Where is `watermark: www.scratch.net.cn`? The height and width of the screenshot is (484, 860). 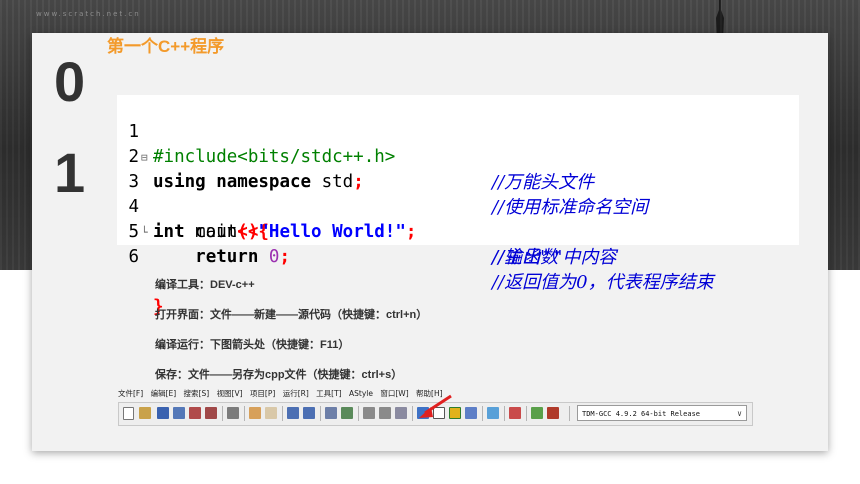 watermark: www.scratch.net.cn is located at coordinates (88, 14).